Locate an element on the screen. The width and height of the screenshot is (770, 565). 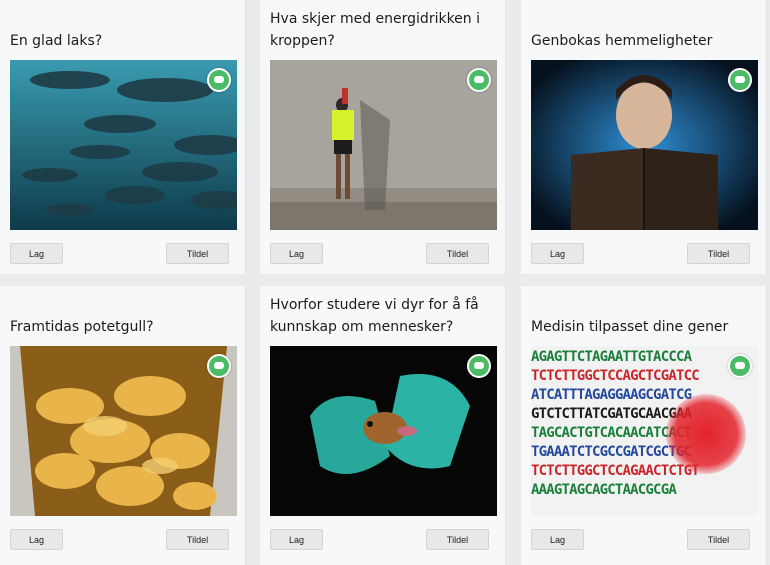
runner-drinking-photo is located at coordinates (383, 145).